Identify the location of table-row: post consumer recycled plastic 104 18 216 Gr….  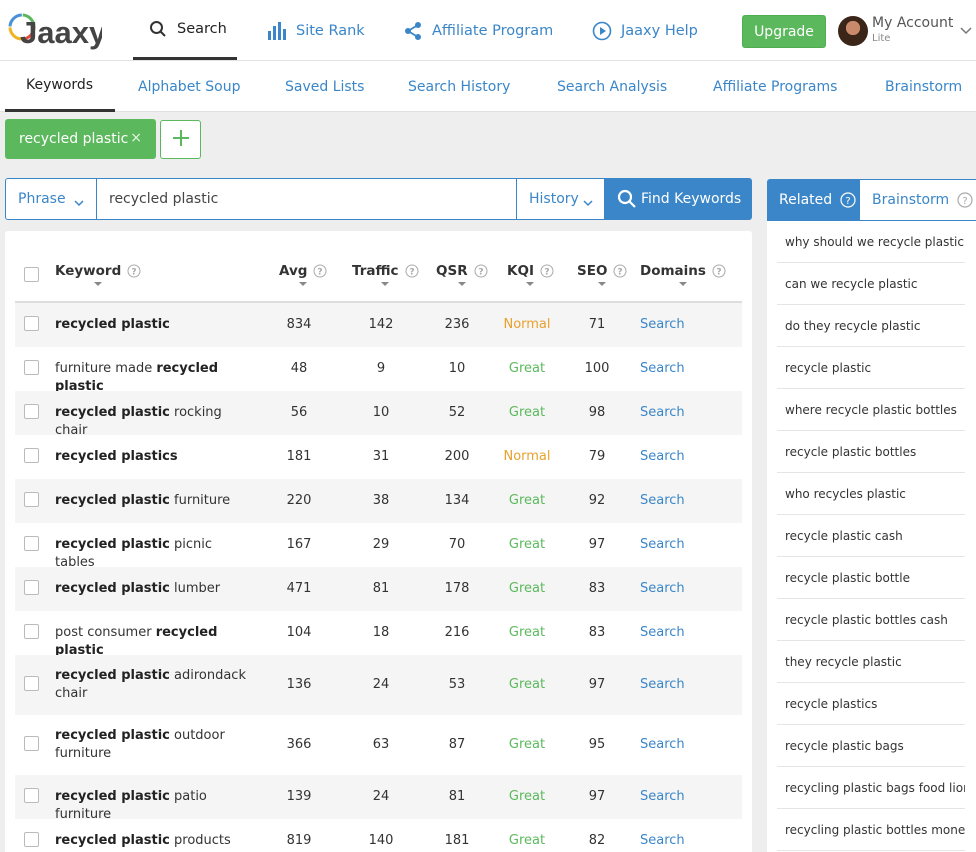
(378, 634).